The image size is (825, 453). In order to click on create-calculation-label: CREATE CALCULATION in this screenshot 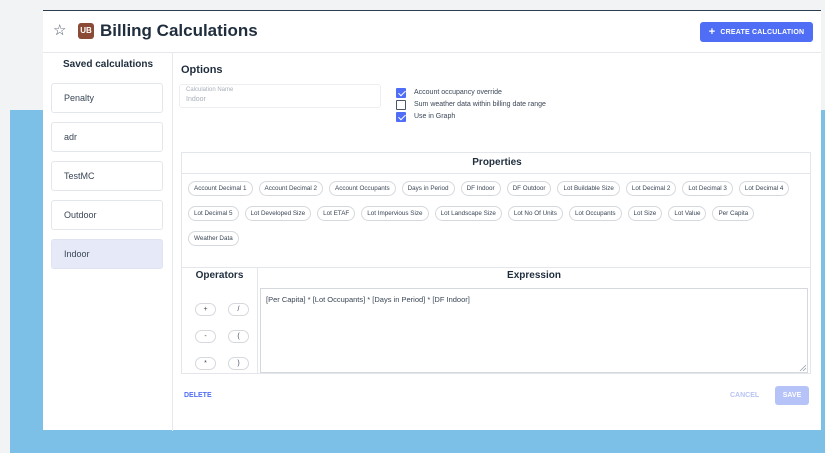, I will do `click(762, 32)`.